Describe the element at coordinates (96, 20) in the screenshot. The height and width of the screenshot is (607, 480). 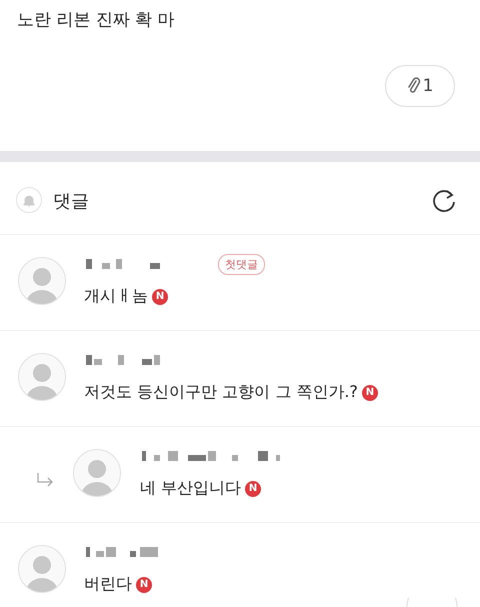
I see `post-body: 노란 리본 진짜 확 마` at that location.